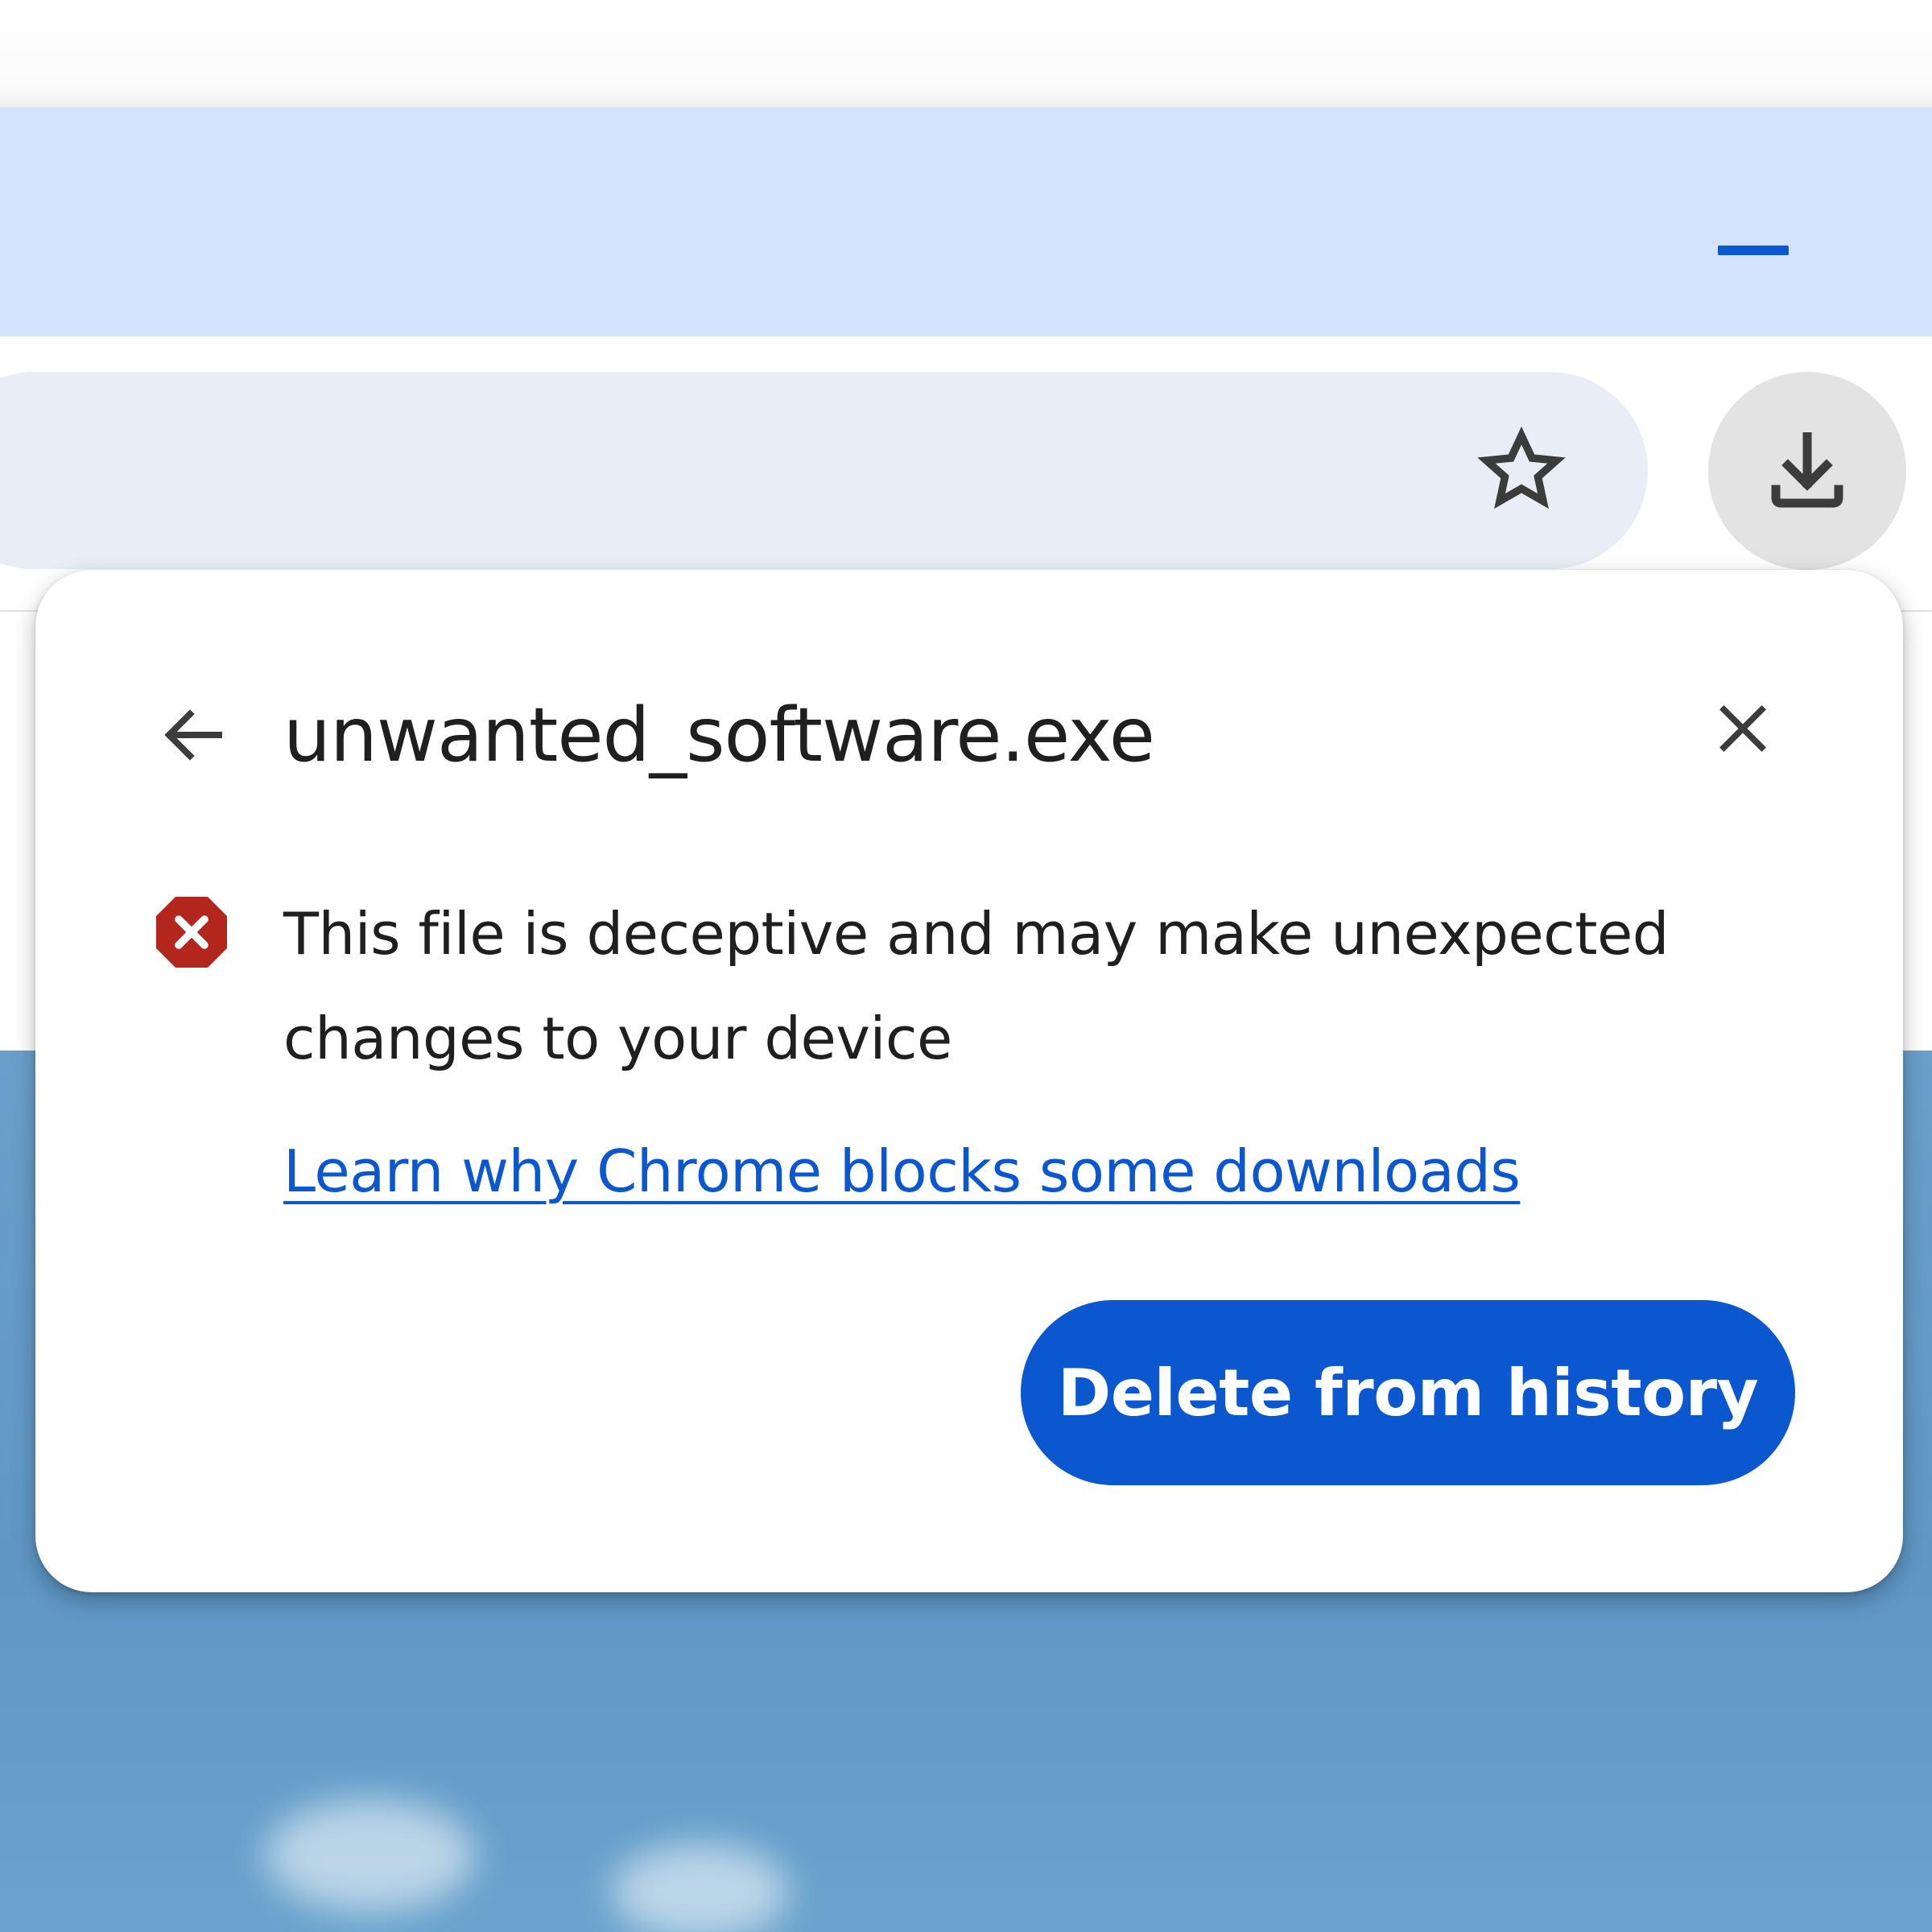 The width and height of the screenshot is (1932, 1932). I want to click on tab-strip, so click(966, 221).